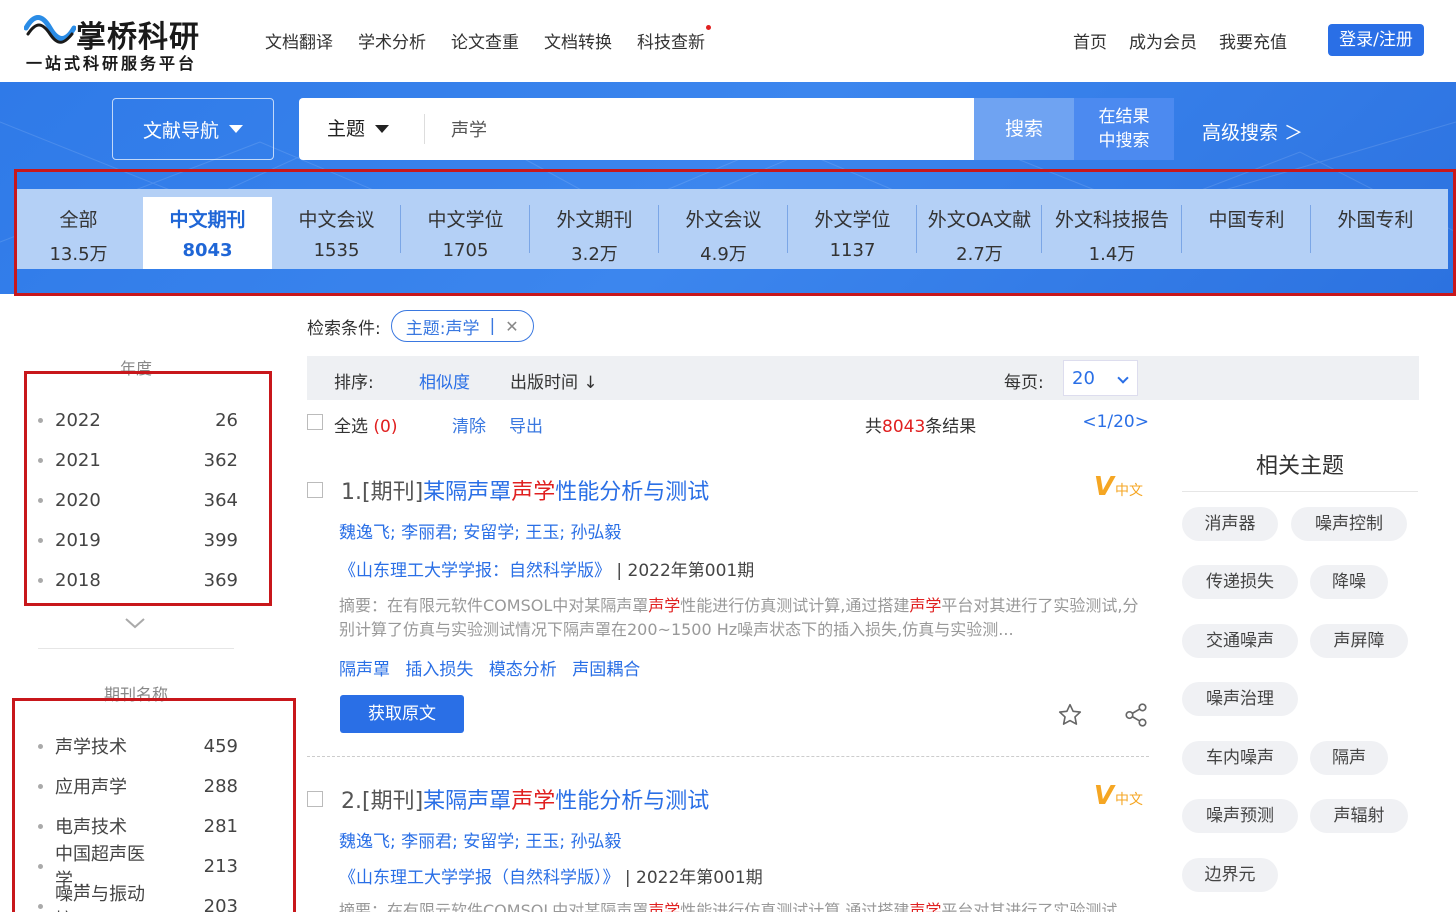 This screenshot has height=912, width=1456. What do you see at coordinates (1376, 40) in the screenshot?
I see `login-register-button: 登录/注册` at bounding box center [1376, 40].